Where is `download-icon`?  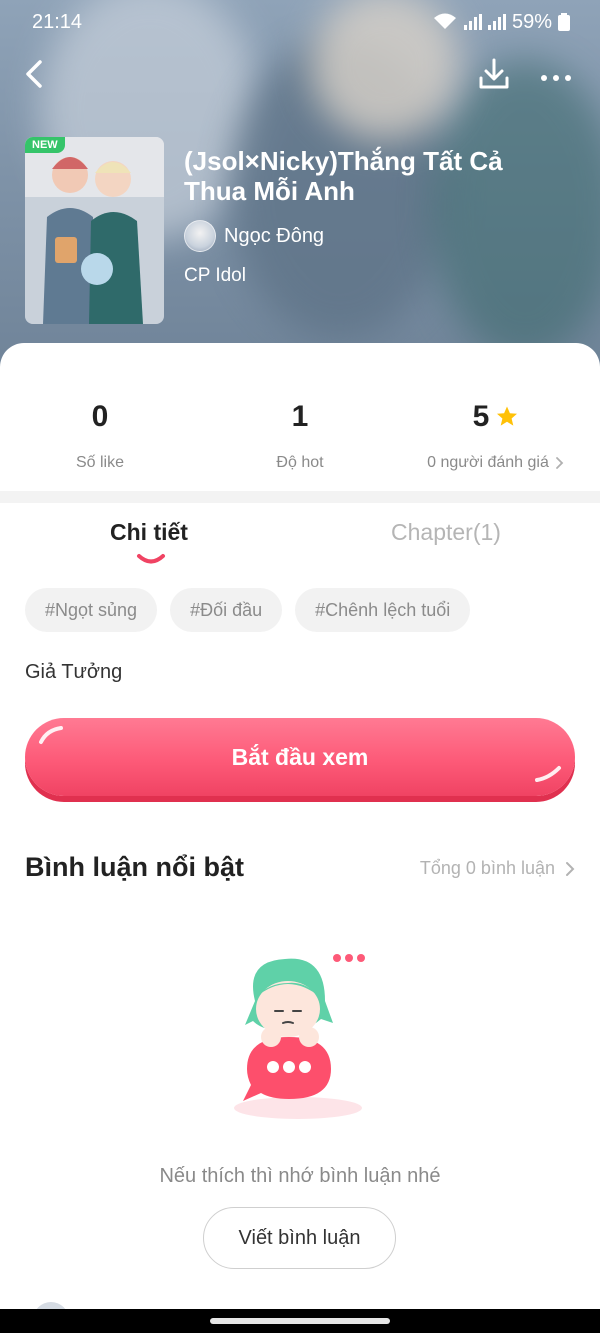 download-icon is located at coordinates (494, 73).